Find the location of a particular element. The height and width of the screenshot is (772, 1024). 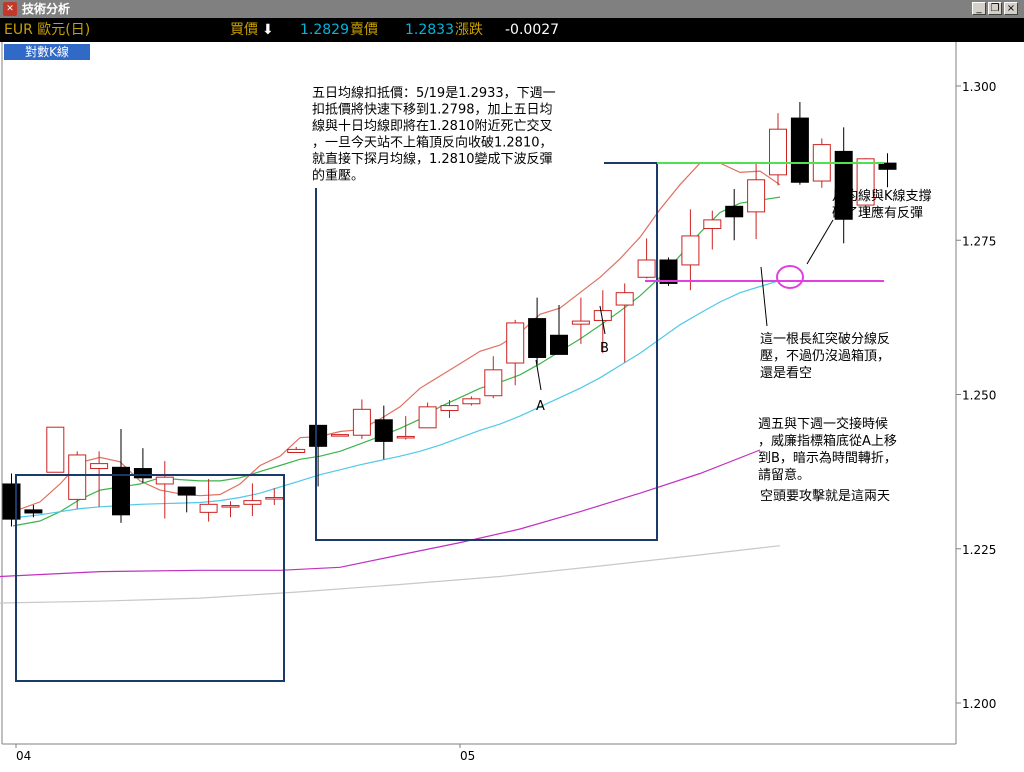

x-tick-label: 04 is located at coordinates (23, 756).